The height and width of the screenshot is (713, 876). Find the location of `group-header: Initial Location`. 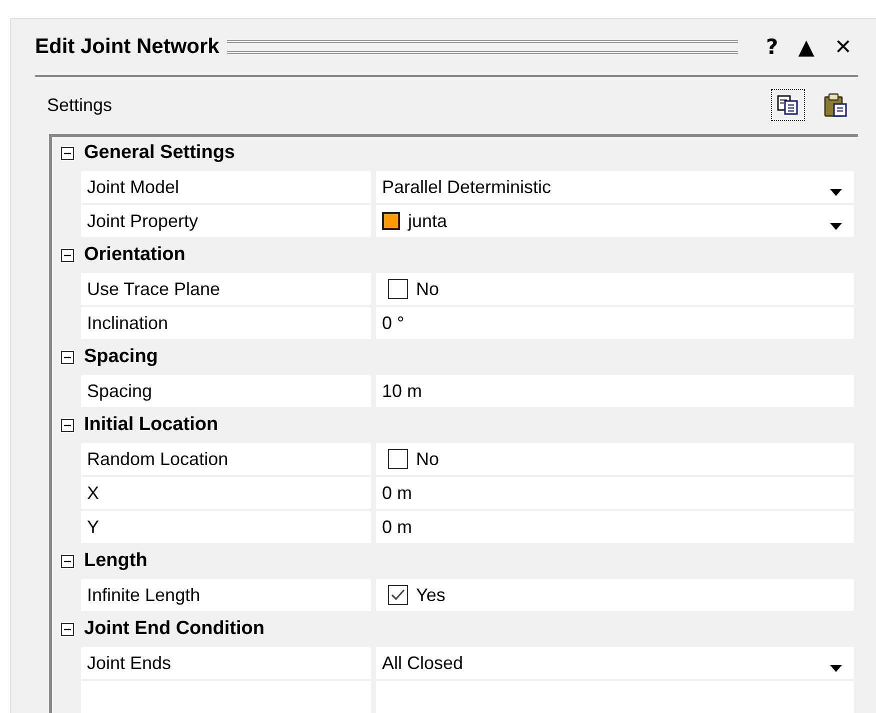

group-header: Initial Location is located at coordinates (151, 425).